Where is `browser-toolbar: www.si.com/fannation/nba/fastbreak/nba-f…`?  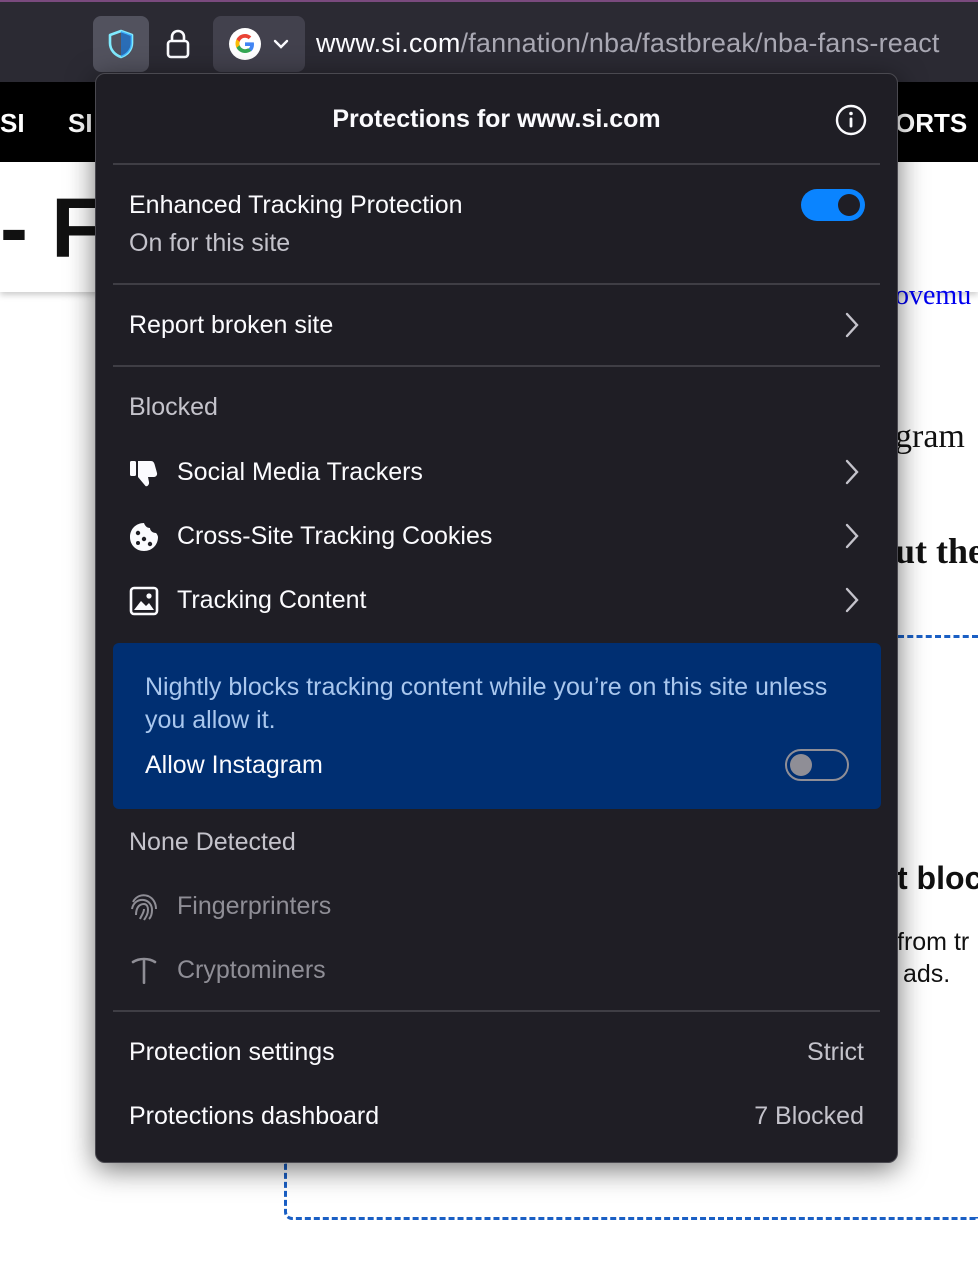 browser-toolbar: www.si.com/fannation/nba/fastbreak/nba-f… is located at coordinates (489, 41).